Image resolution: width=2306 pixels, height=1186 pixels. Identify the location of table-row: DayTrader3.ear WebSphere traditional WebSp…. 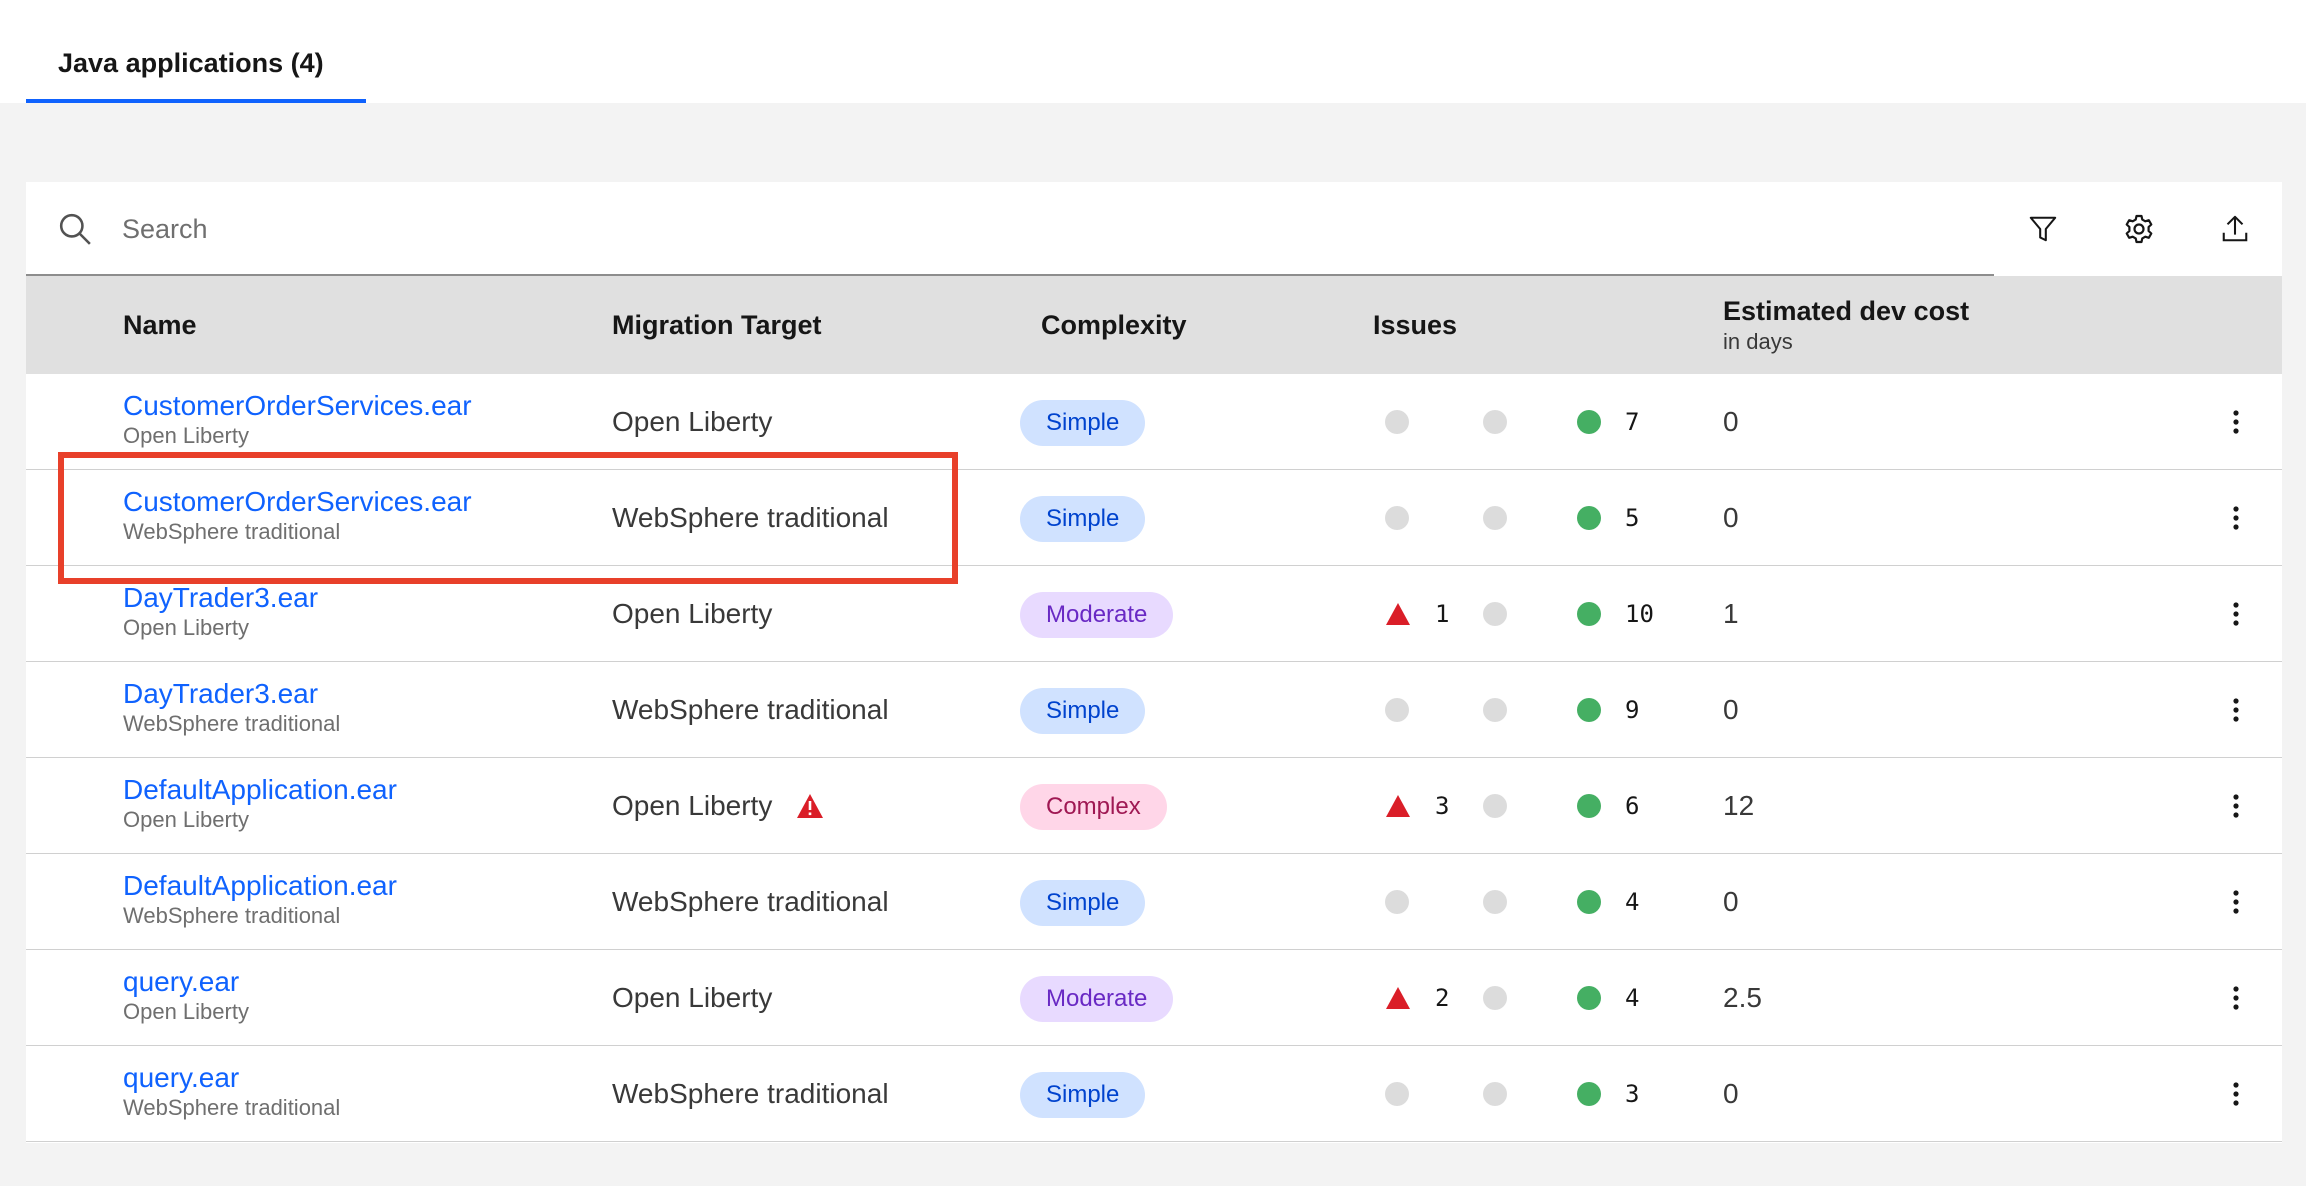
(1154, 710).